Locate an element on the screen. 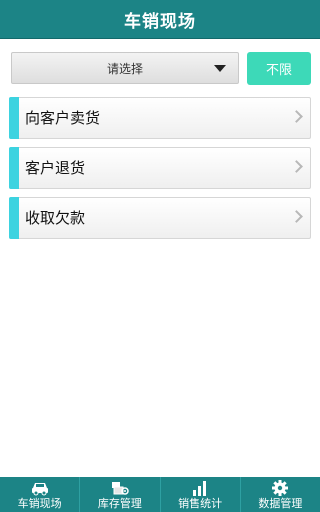  tab-inventory: 库存管理 is located at coordinates (120, 494).